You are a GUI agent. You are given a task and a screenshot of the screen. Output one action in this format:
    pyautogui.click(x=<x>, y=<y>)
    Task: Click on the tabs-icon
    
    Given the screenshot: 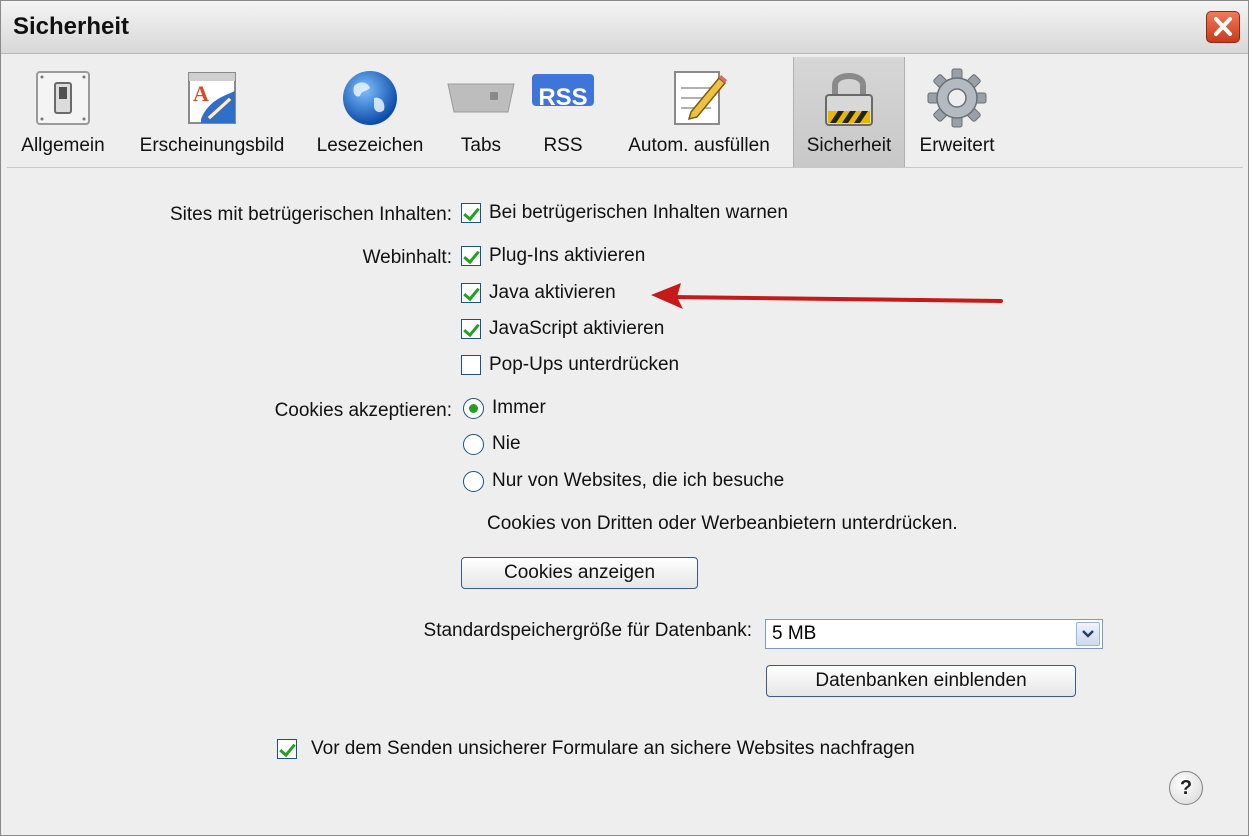 What is the action you would take?
    pyautogui.click(x=481, y=98)
    